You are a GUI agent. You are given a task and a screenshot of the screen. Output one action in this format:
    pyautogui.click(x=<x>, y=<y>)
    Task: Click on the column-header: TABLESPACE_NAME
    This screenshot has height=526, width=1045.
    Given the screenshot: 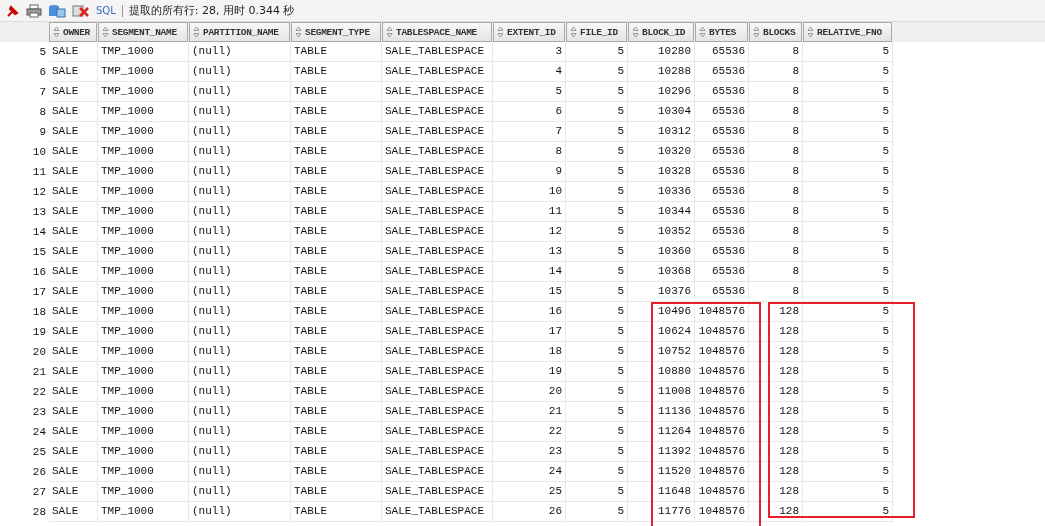 What is the action you would take?
    pyautogui.click(x=437, y=32)
    